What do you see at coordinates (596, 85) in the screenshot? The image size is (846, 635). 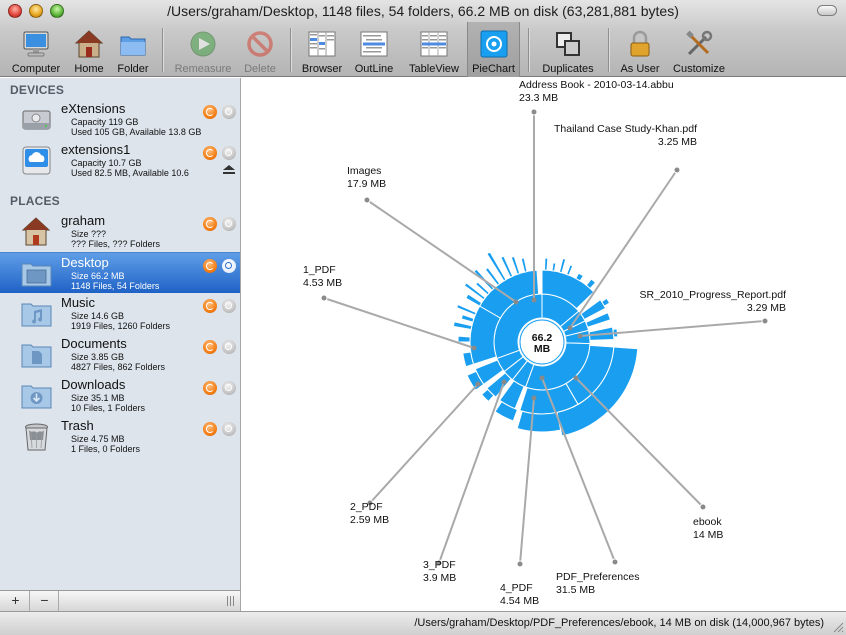 I see `callout-name: Address Book - 2010-03-14.abbu` at bounding box center [596, 85].